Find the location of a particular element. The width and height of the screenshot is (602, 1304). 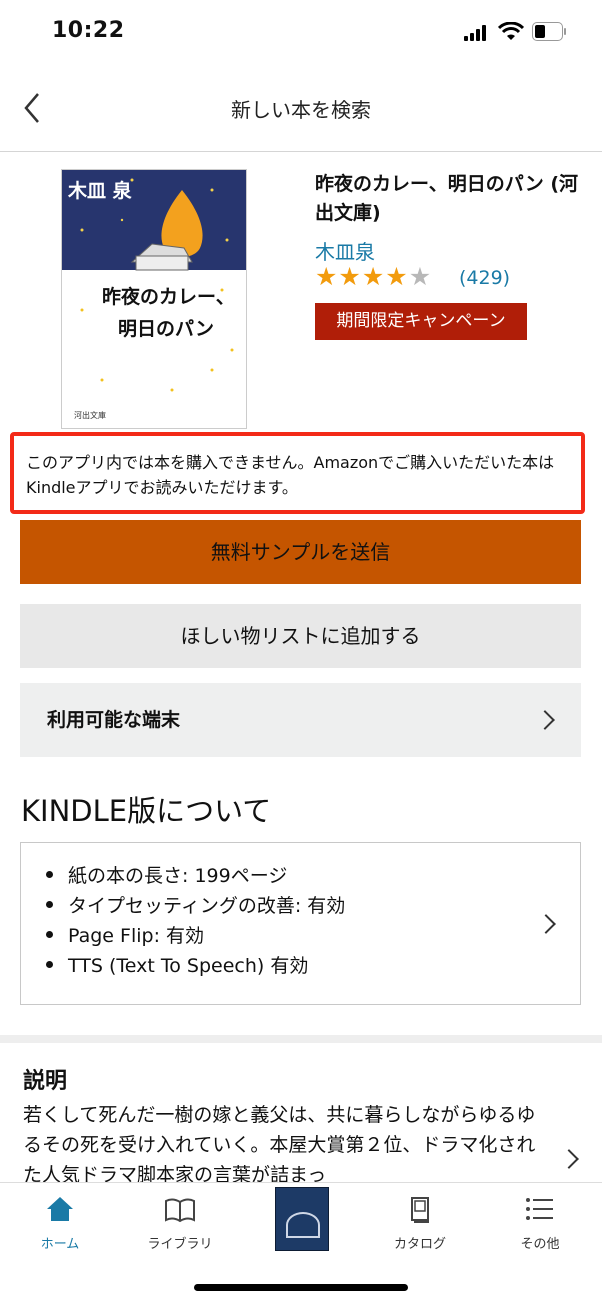

tab-current-book is located at coordinates (300, 1228).